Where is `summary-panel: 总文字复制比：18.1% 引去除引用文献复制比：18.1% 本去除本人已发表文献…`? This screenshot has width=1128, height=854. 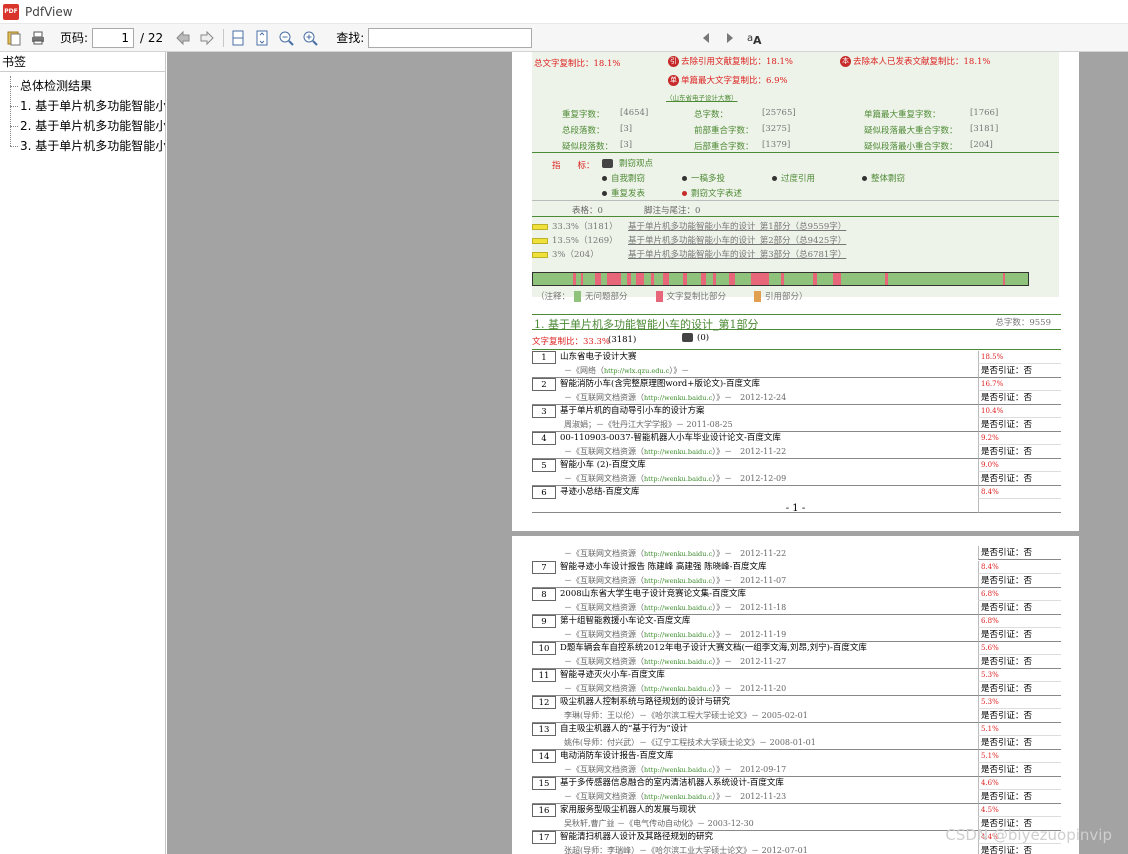
summary-panel: 总文字复制比：18.1% 引去除引用文献复制比：18.1% 本去除本人已发表文献… is located at coordinates (795, 177).